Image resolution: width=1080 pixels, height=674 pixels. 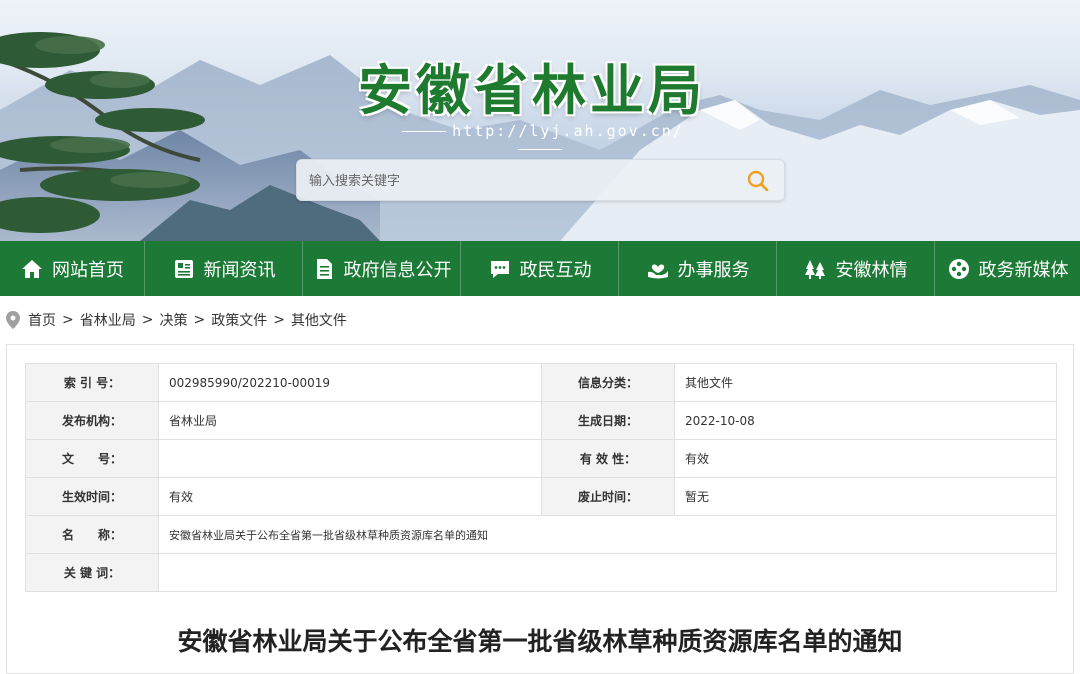 What do you see at coordinates (607, 534) in the screenshot?
I see `name-value: 安徽省林业局关于公布全省第一批省级林草种质资源库名单的通知` at bounding box center [607, 534].